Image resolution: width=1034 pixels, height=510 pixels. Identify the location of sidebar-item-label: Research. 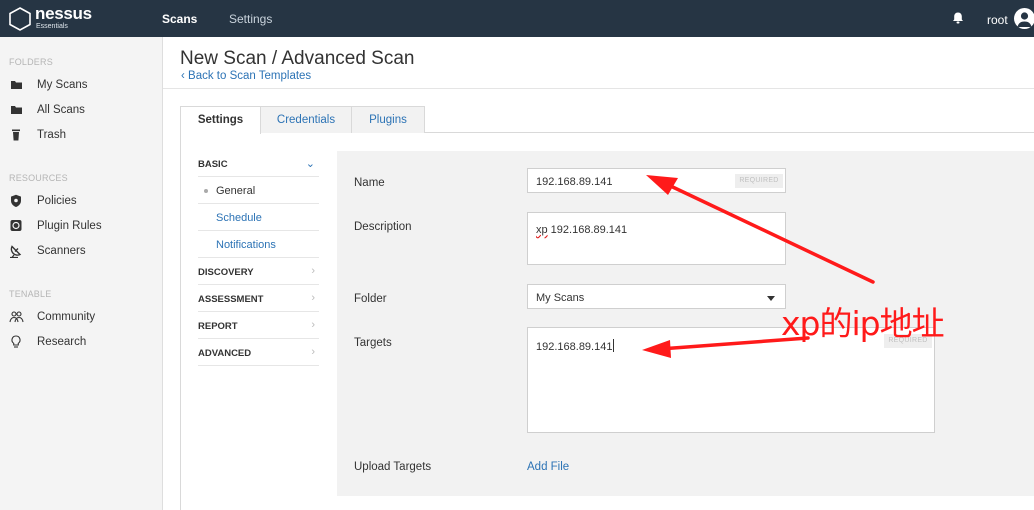
(62, 342).